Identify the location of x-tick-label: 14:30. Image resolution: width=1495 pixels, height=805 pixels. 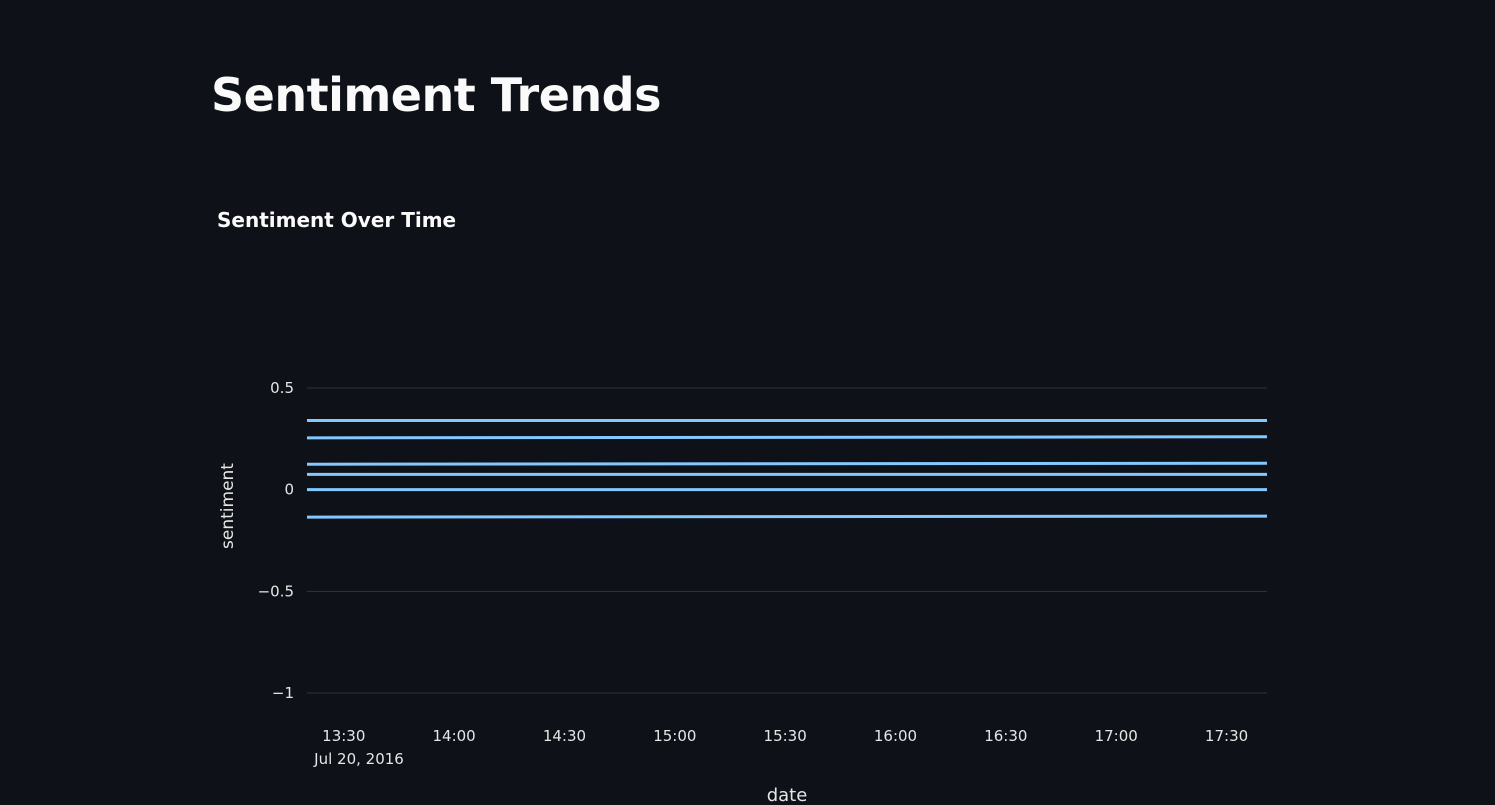
(564, 736).